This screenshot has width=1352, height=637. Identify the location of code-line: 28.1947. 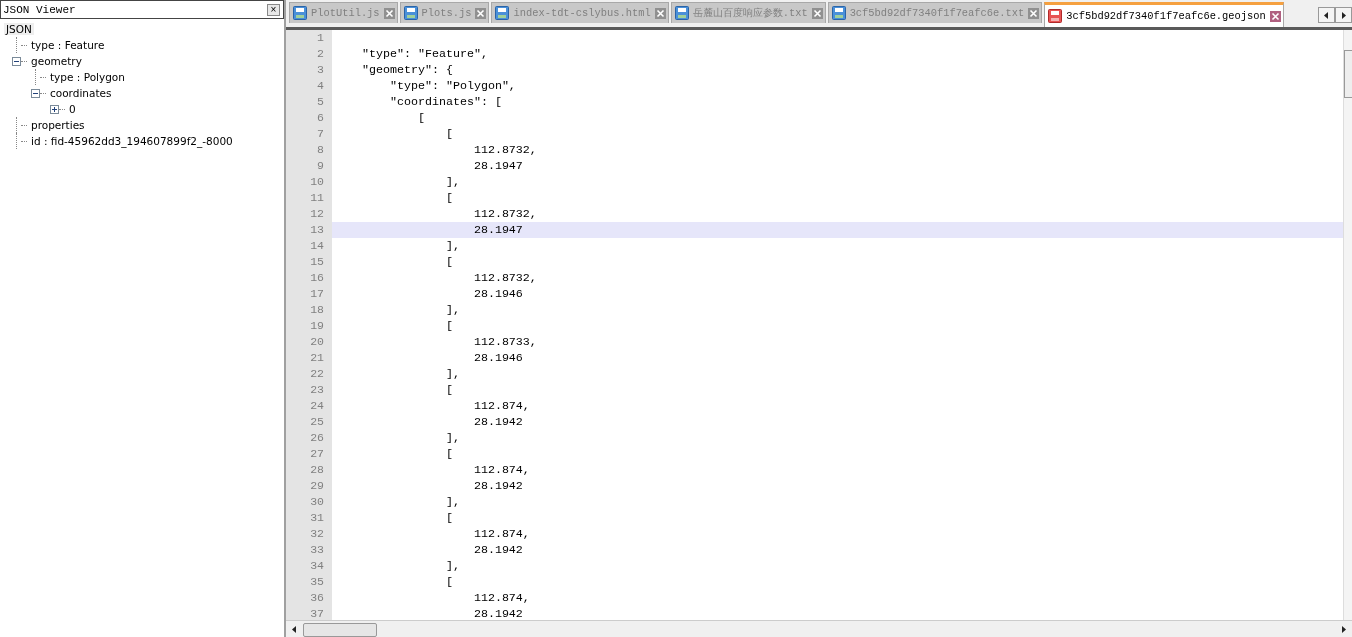
(498, 166).